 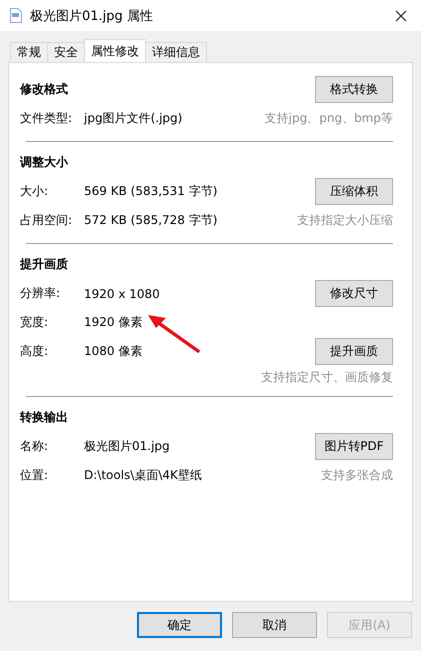 What do you see at coordinates (47, 220) in the screenshot?
I see `field-label: 占用空间:` at bounding box center [47, 220].